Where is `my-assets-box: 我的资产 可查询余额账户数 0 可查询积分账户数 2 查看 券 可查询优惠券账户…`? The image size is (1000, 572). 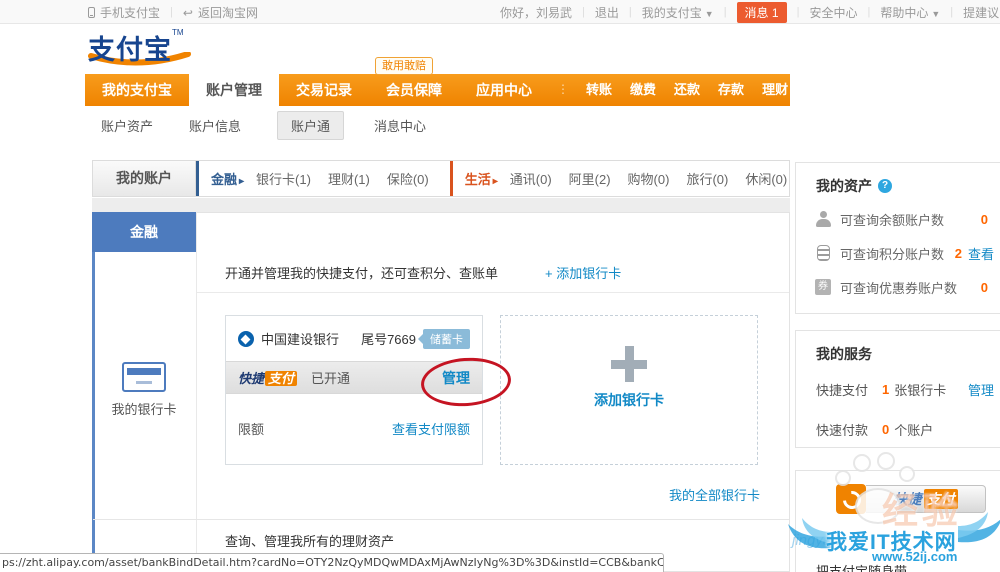
my-assets-box: 我的资产 可查询余额账户数 0 可查询积分账户数 2 查看 券 可查询优惠券账户… is located at coordinates (897, 238).